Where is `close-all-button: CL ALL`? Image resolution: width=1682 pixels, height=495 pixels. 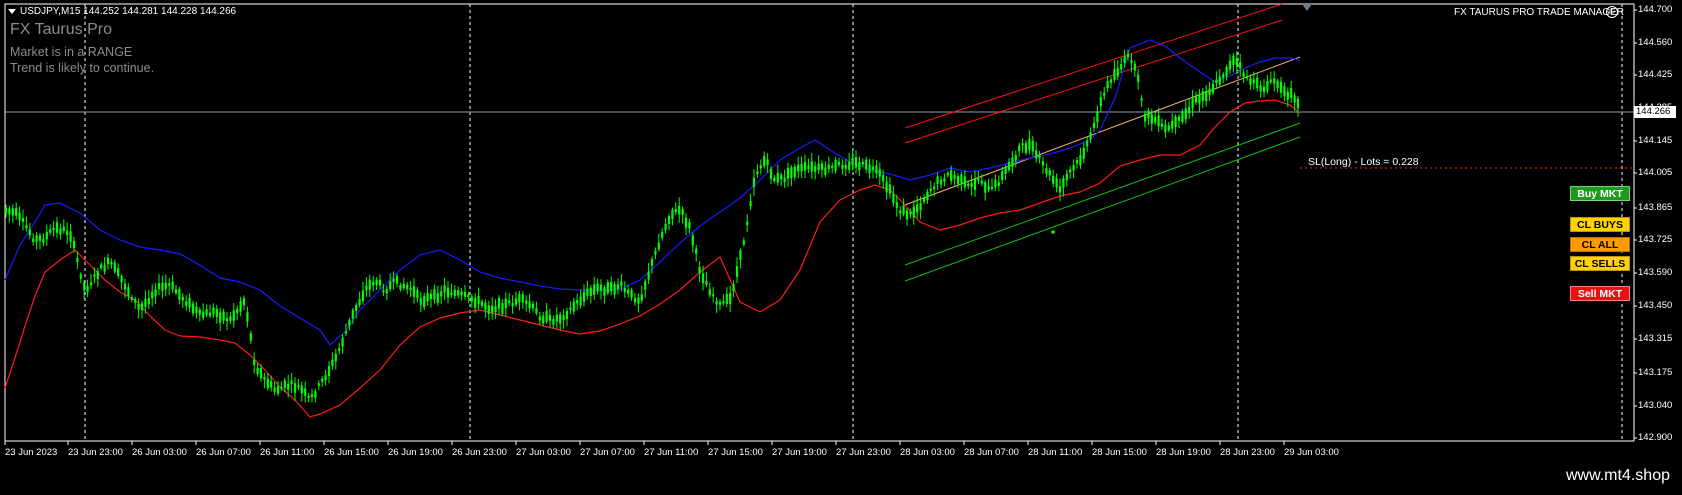
close-all-button: CL ALL is located at coordinates (1600, 244).